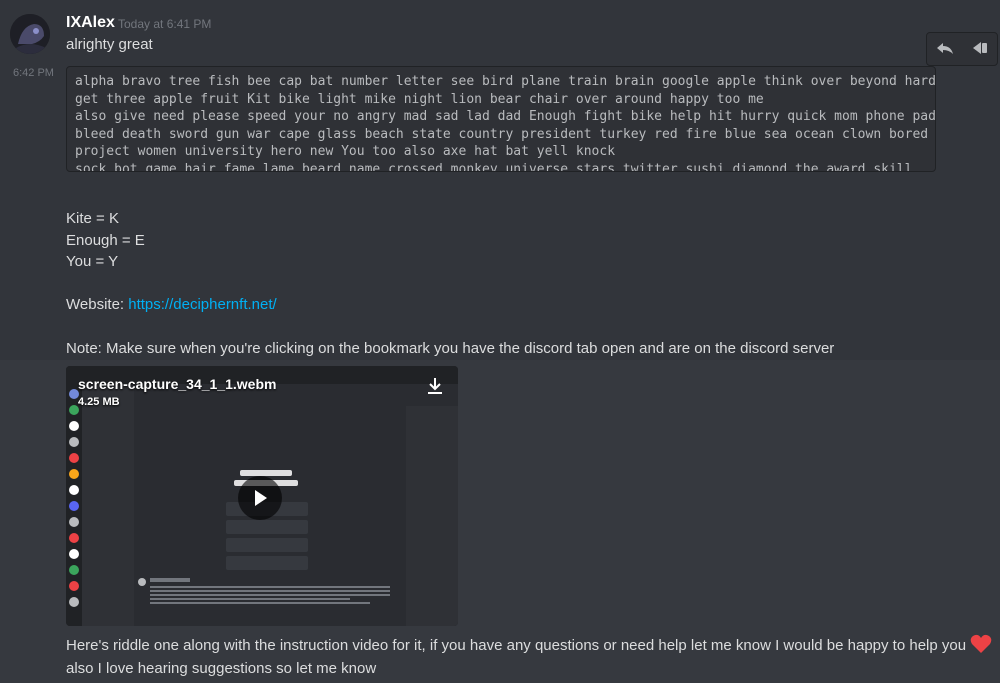 The image size is (1000, 683). I want to click on reply-icon, so click(945, 49).